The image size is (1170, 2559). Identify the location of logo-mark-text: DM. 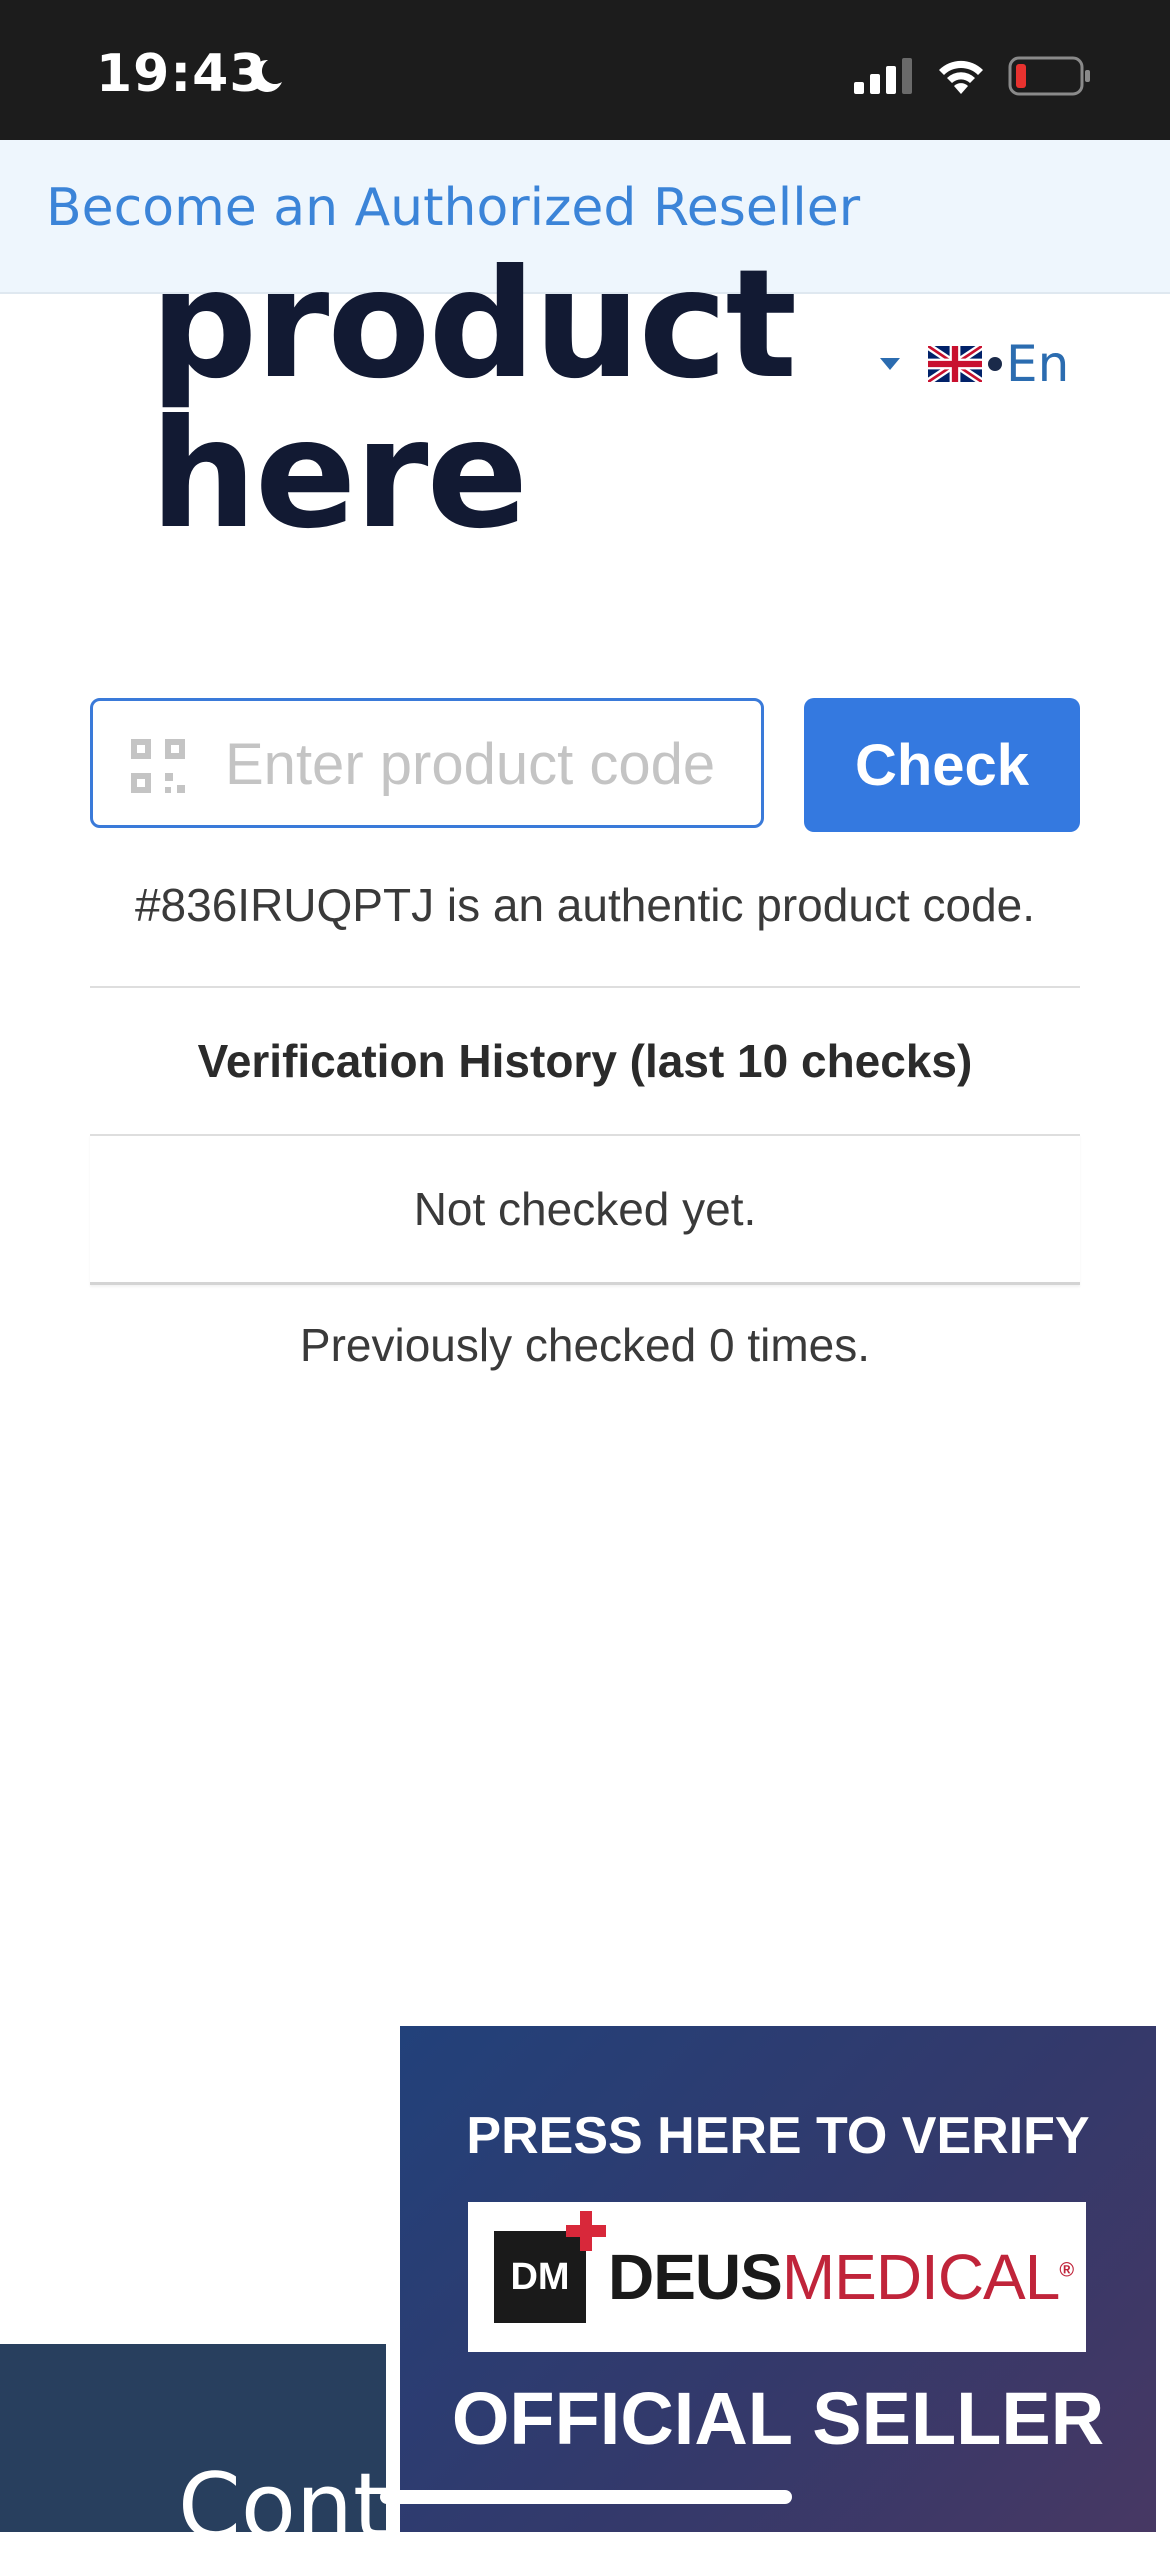
(540, 2276).